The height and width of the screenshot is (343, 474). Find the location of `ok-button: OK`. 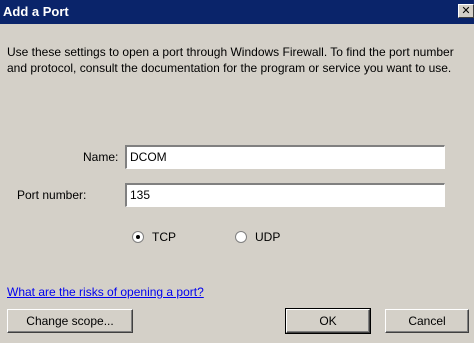

ok-button: OK is located at coordinates (328, 321).